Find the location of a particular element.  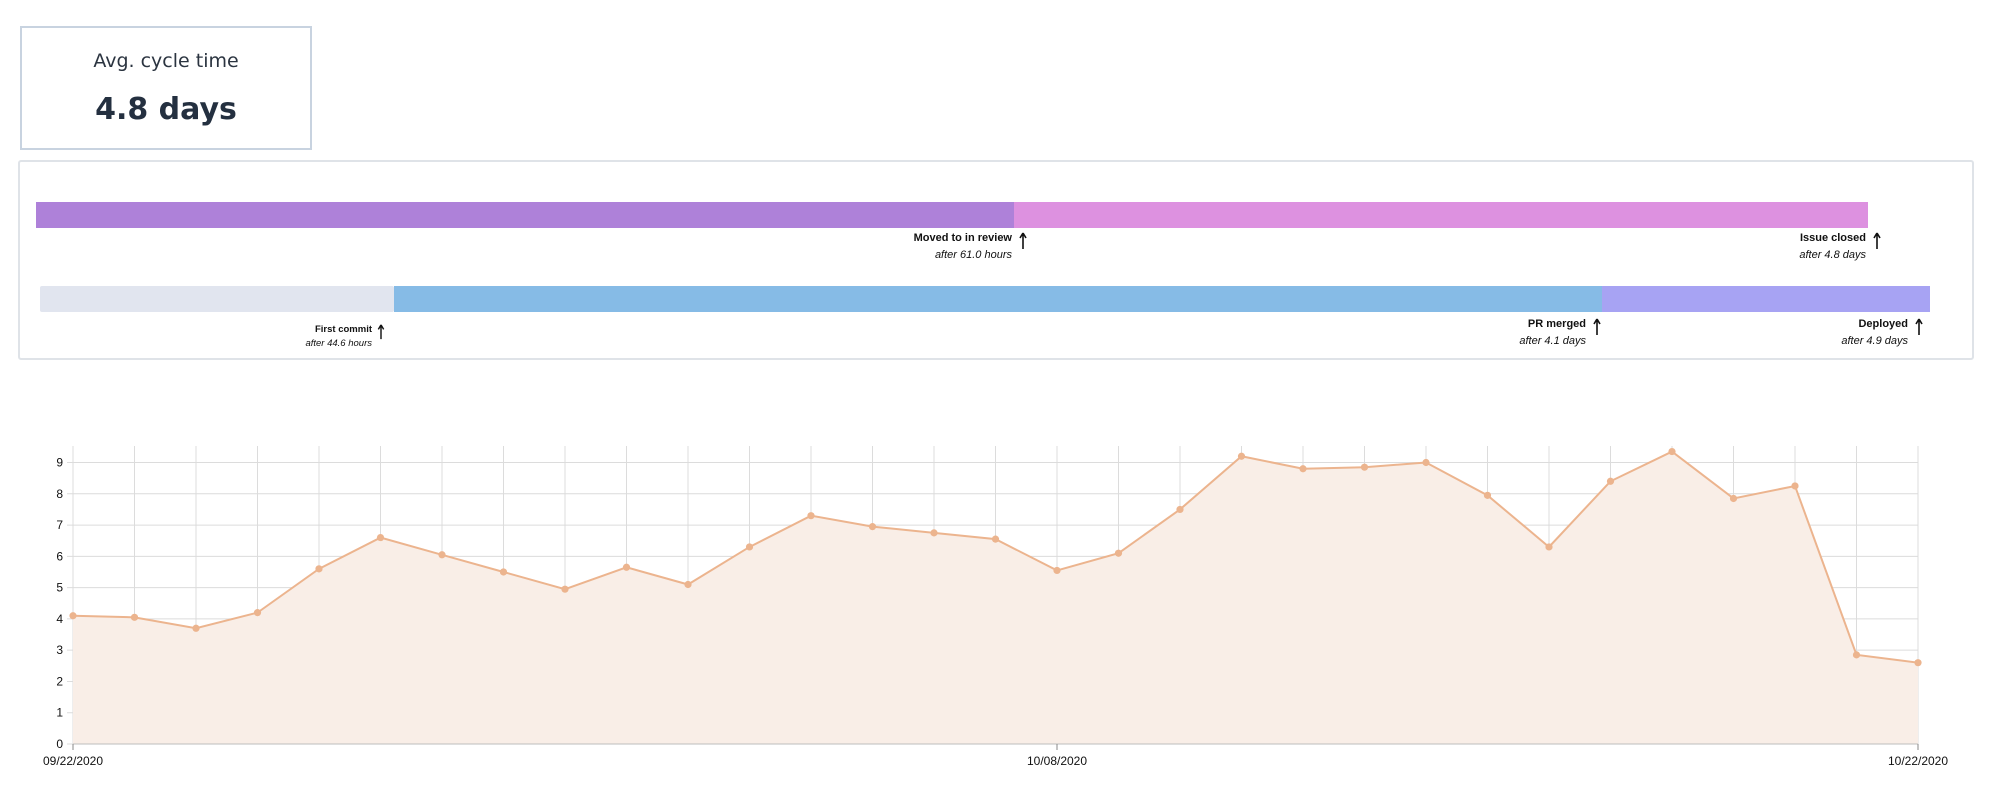

marker-label: Deployed is located at coordinates (1883, 324).